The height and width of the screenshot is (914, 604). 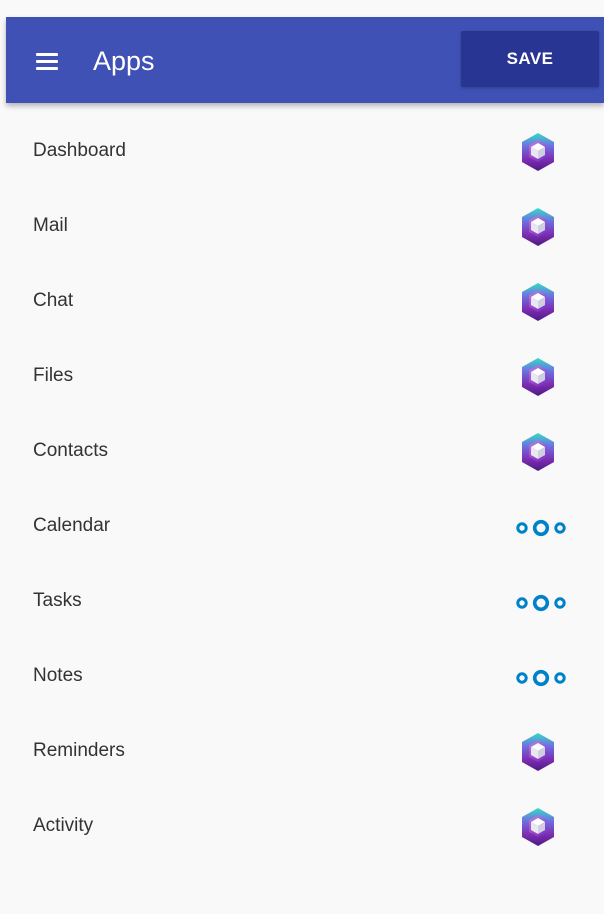 I want to click on app-item-activity: Activity, so click(x=302, y=815).